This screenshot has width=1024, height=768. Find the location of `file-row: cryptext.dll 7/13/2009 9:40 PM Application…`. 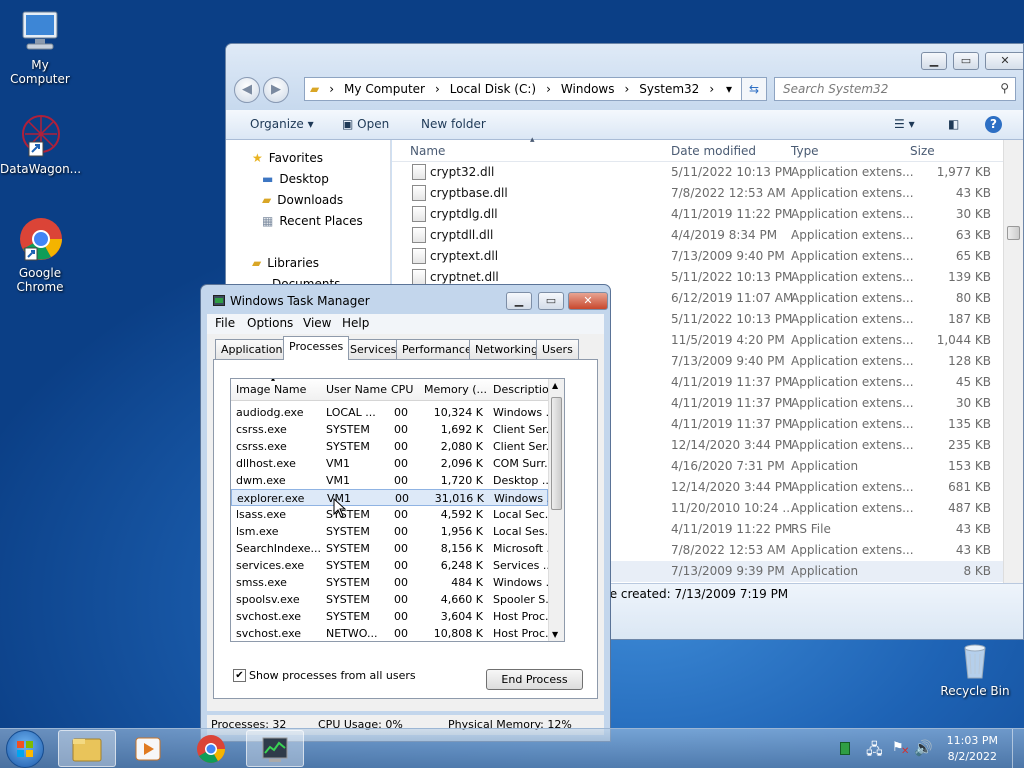

file-row: cryptext.dll 7/13/2009 9:40 PM Application… is located at coordinates (697, 256).